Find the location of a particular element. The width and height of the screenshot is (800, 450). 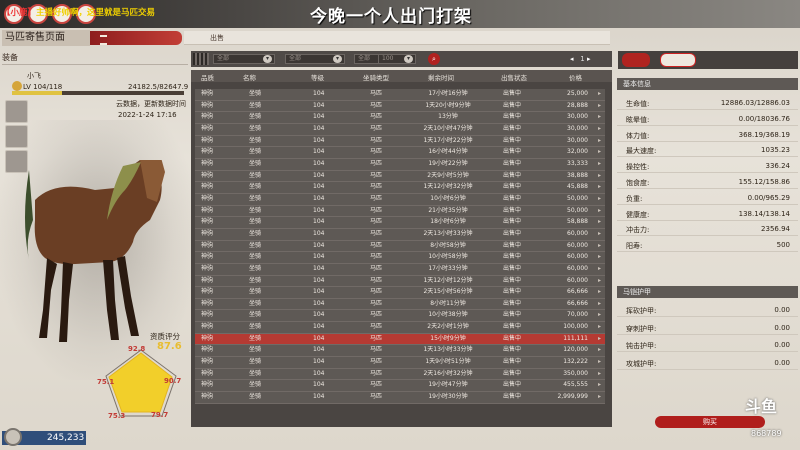

table-row: 神驹 坐骑 104 马匹 19小时30分钟 出售中 2,999,999 ▸ is located at coordinates (400, 398).